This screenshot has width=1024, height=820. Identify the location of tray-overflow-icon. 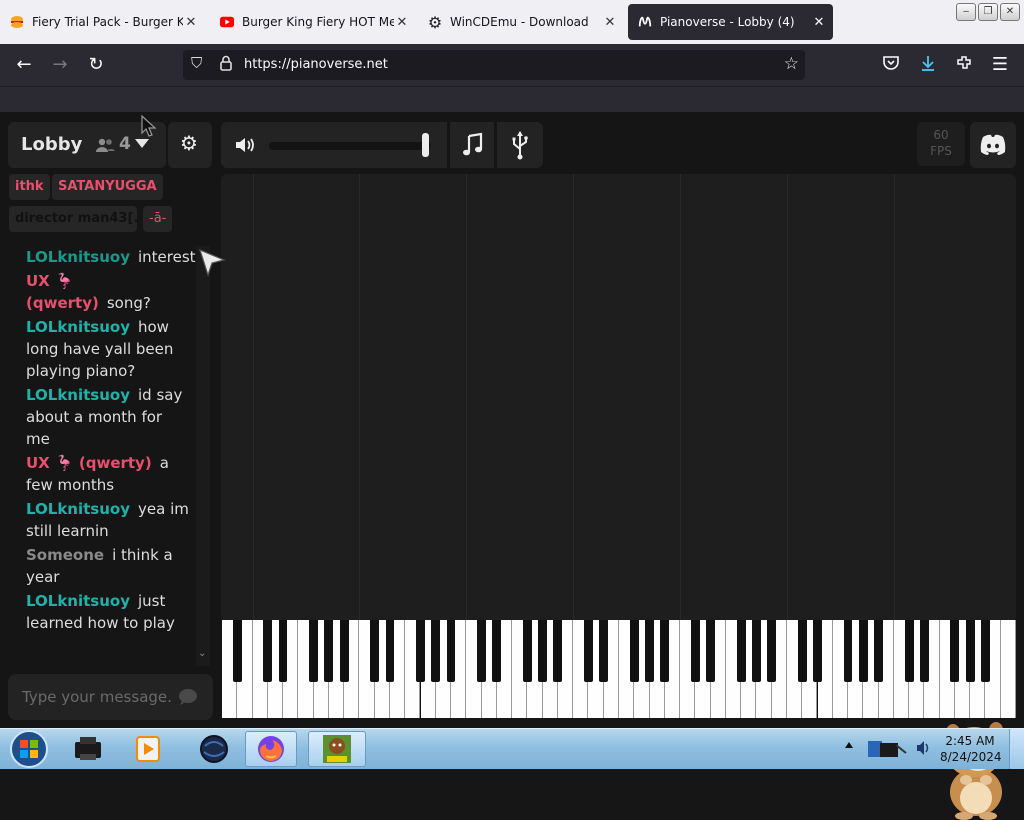
(849, 745).